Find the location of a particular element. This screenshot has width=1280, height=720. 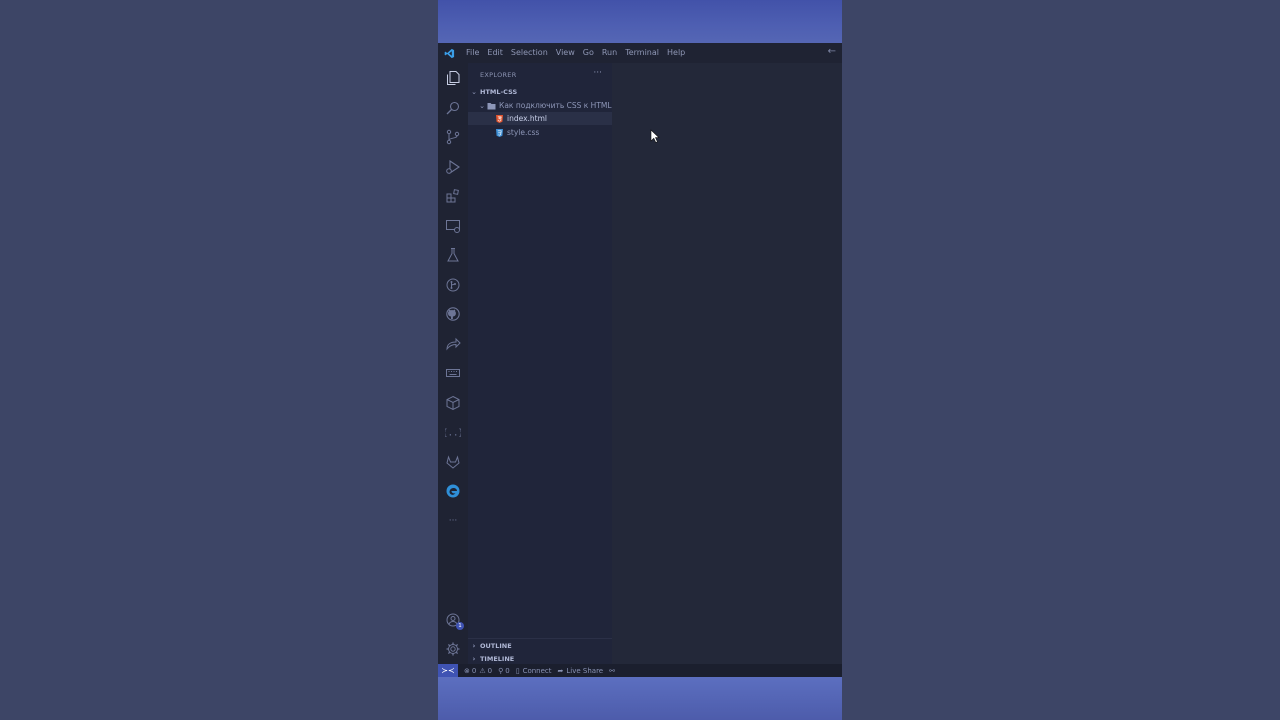

warning-count: 0 is located at coordinates (490, 670).